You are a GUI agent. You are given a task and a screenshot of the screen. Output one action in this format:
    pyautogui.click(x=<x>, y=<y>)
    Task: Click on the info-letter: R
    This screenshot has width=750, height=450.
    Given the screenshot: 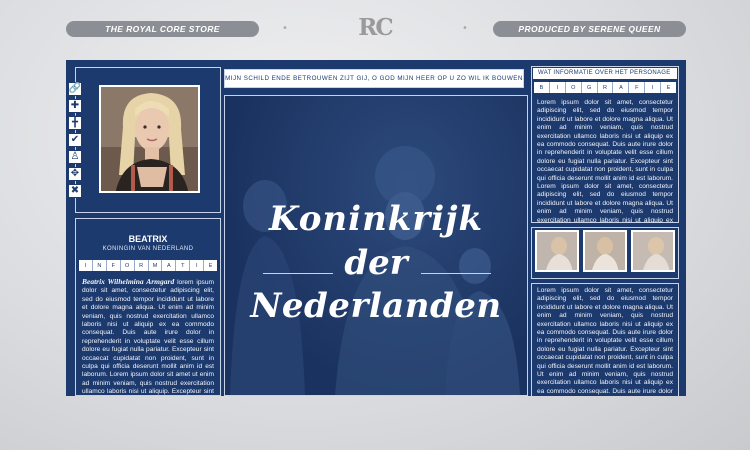 What is the action you would take?
    pyautogui.click(x=142, y=265)
    